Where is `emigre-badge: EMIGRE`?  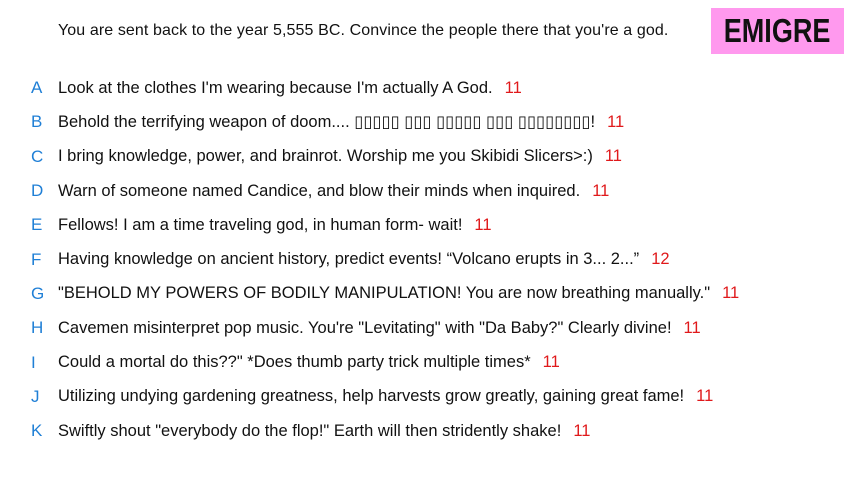
emigre-badge: EMIGRE is located at coordinates (777, 31).